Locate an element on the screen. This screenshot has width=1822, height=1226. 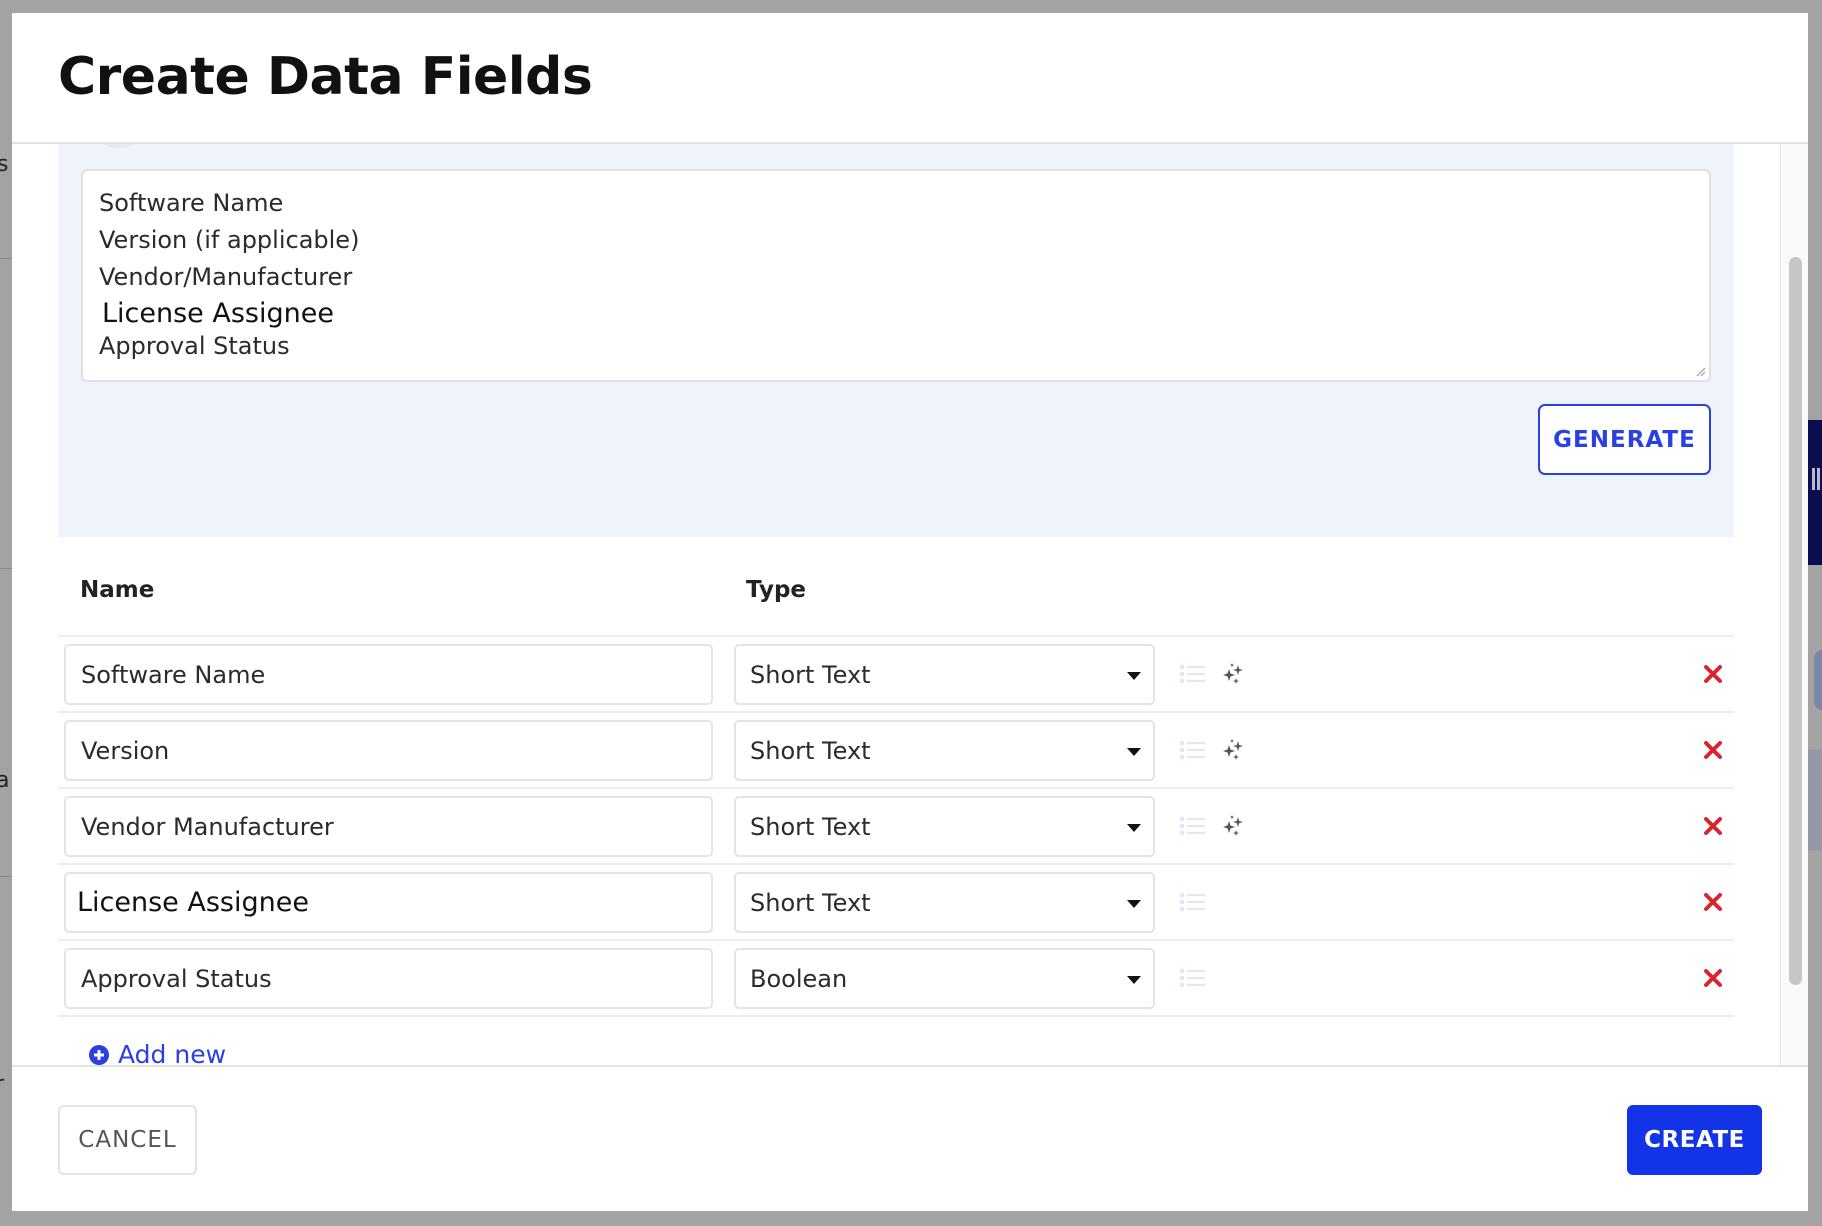
table-row: Boolean is located at coordinates (896, 979).